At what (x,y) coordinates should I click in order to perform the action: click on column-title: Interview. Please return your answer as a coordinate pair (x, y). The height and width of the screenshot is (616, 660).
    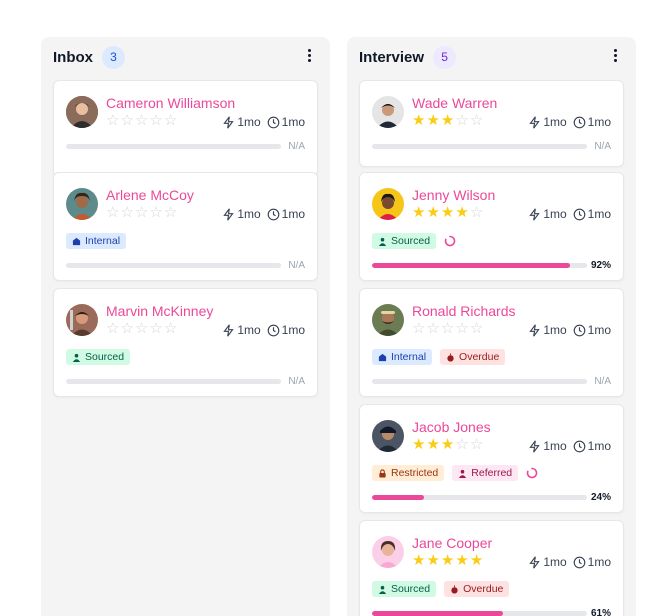
    Looking at the image, I should click on (392, 57).